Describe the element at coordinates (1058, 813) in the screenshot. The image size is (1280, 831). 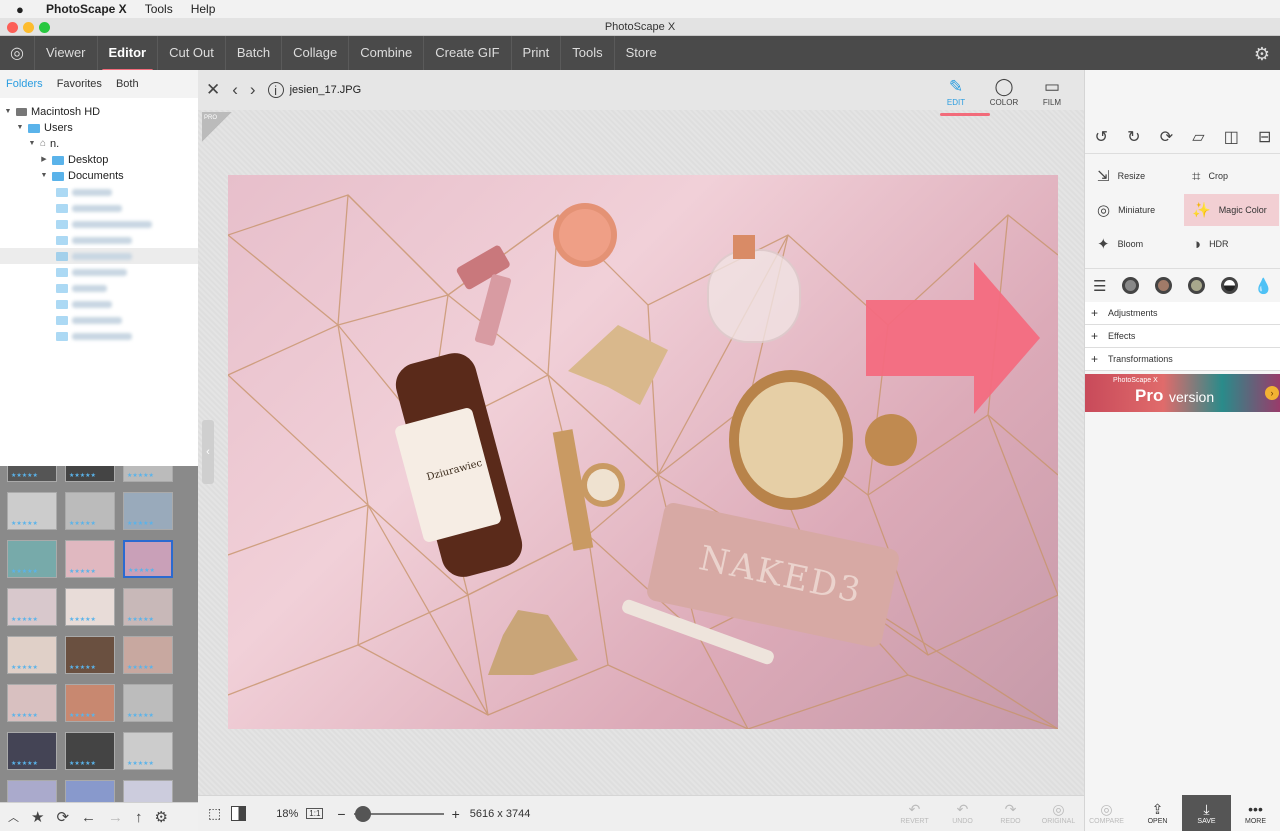
I see `original-button: ◎ ORIGINAL` at that location.